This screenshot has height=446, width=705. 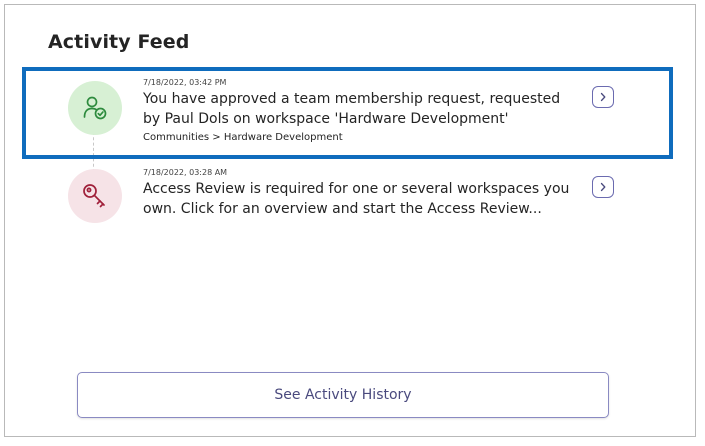 I want to click on key-icon, so click(x=94, y=196).